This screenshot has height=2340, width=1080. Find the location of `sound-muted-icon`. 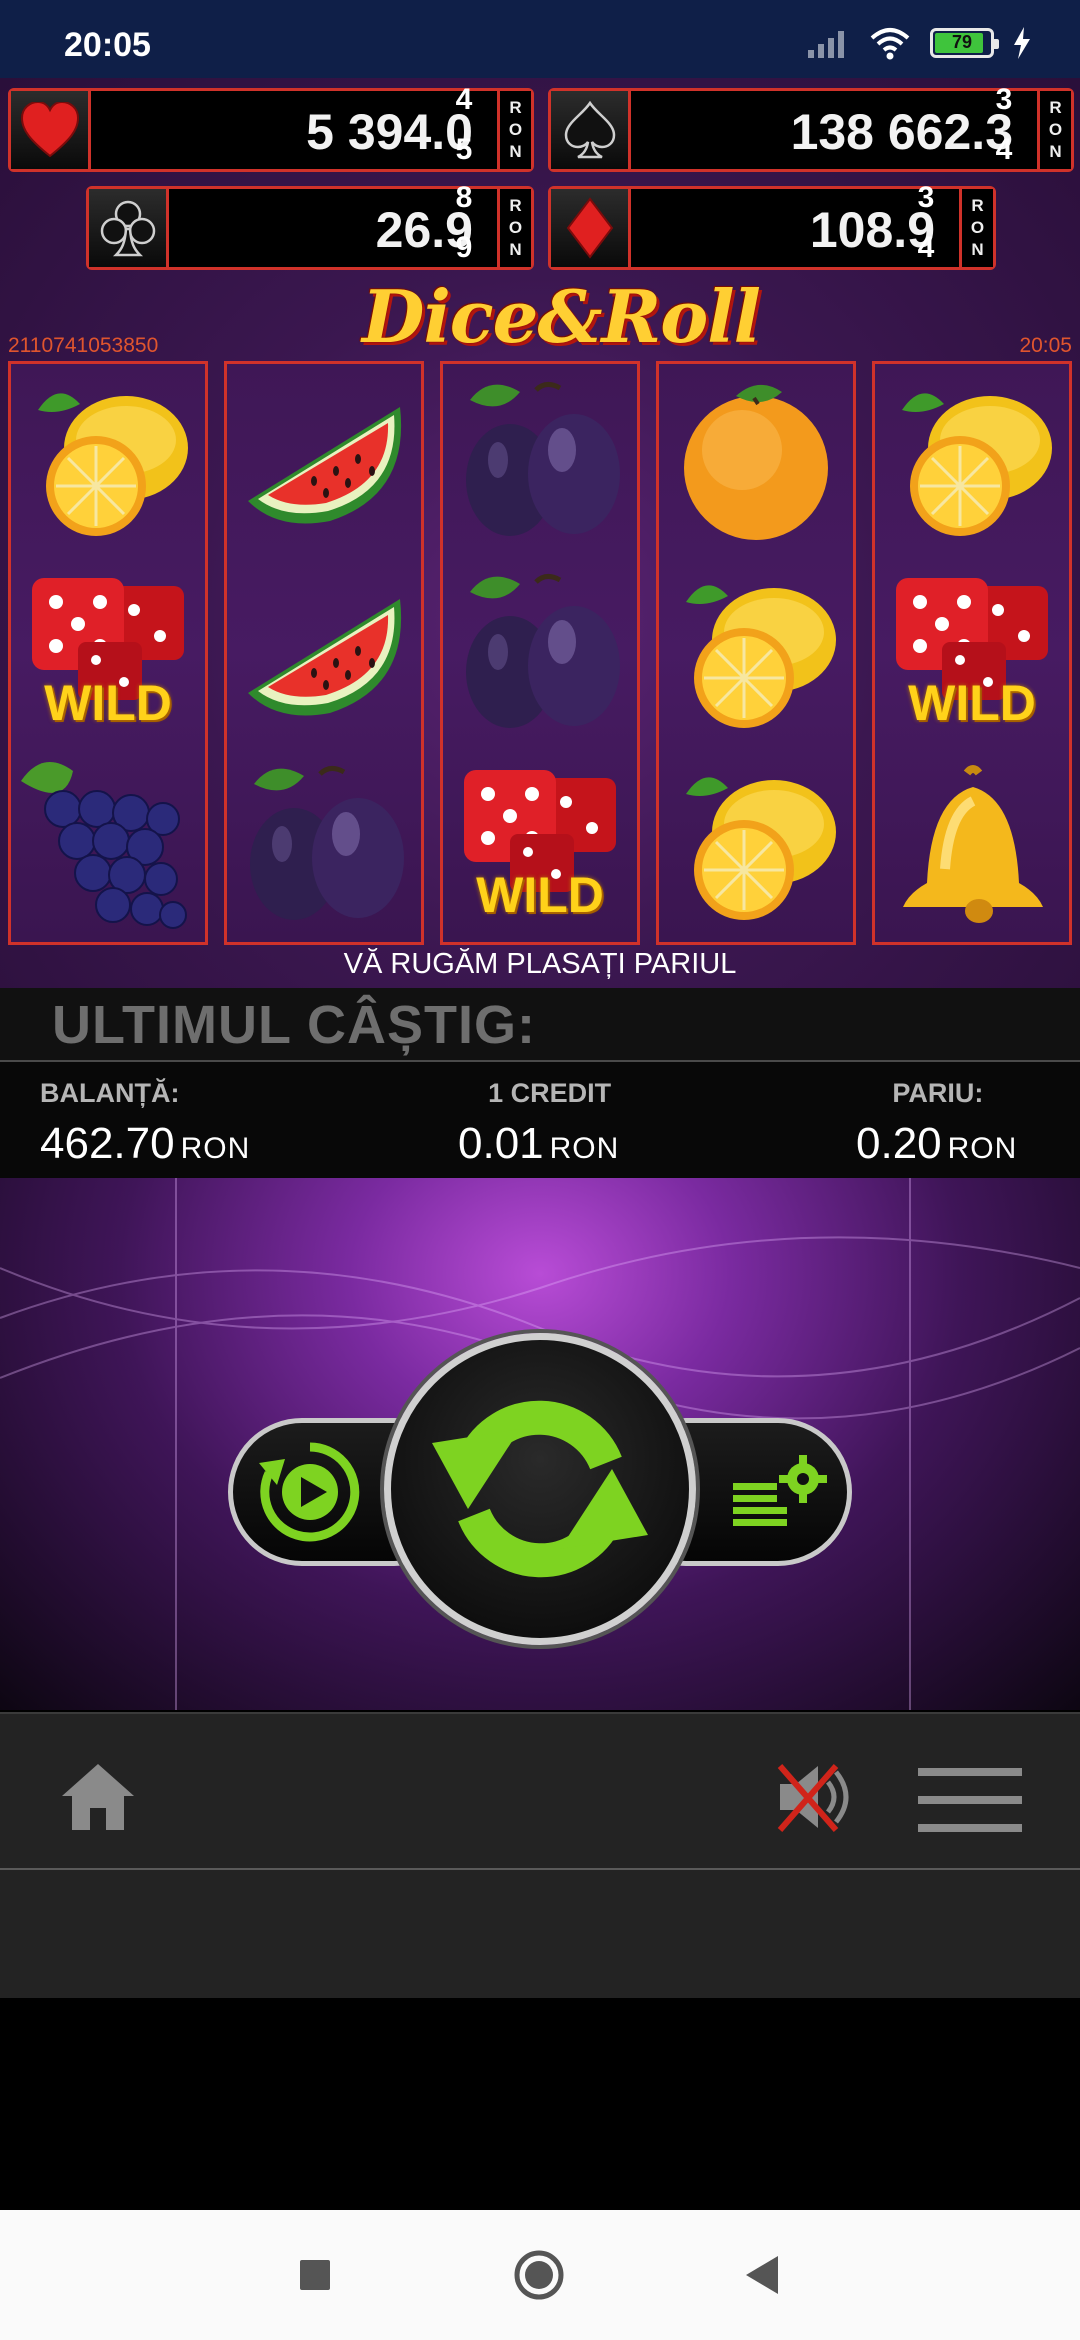

sound-muted-icon is located at coordinates (816, 1797).